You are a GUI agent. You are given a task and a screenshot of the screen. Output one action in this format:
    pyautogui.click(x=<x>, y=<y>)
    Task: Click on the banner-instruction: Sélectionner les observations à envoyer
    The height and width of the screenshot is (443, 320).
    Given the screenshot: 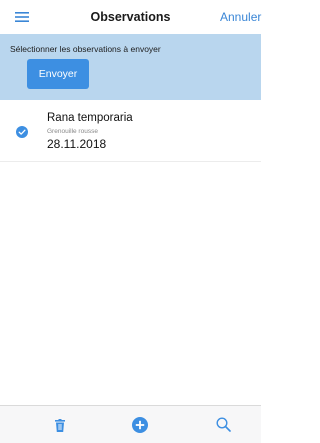 What is the action you would take?
    pyautogui.click(x=85, y=49)
    